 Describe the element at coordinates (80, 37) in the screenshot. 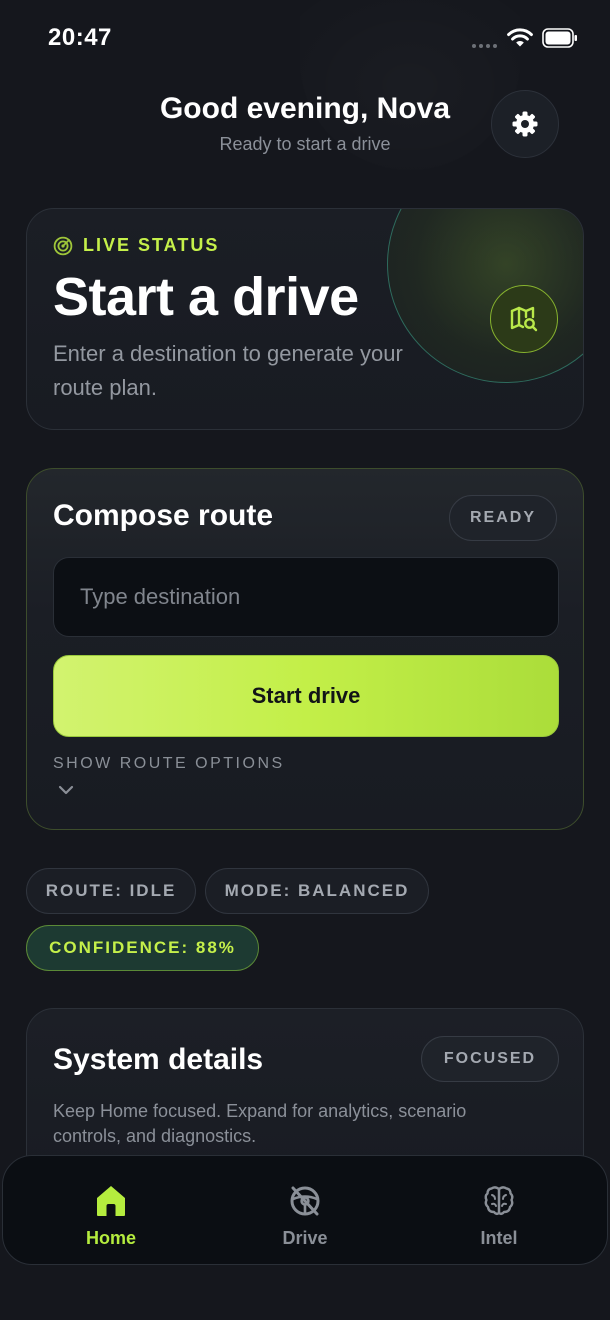

I see `status-time: 20:47` at that location.